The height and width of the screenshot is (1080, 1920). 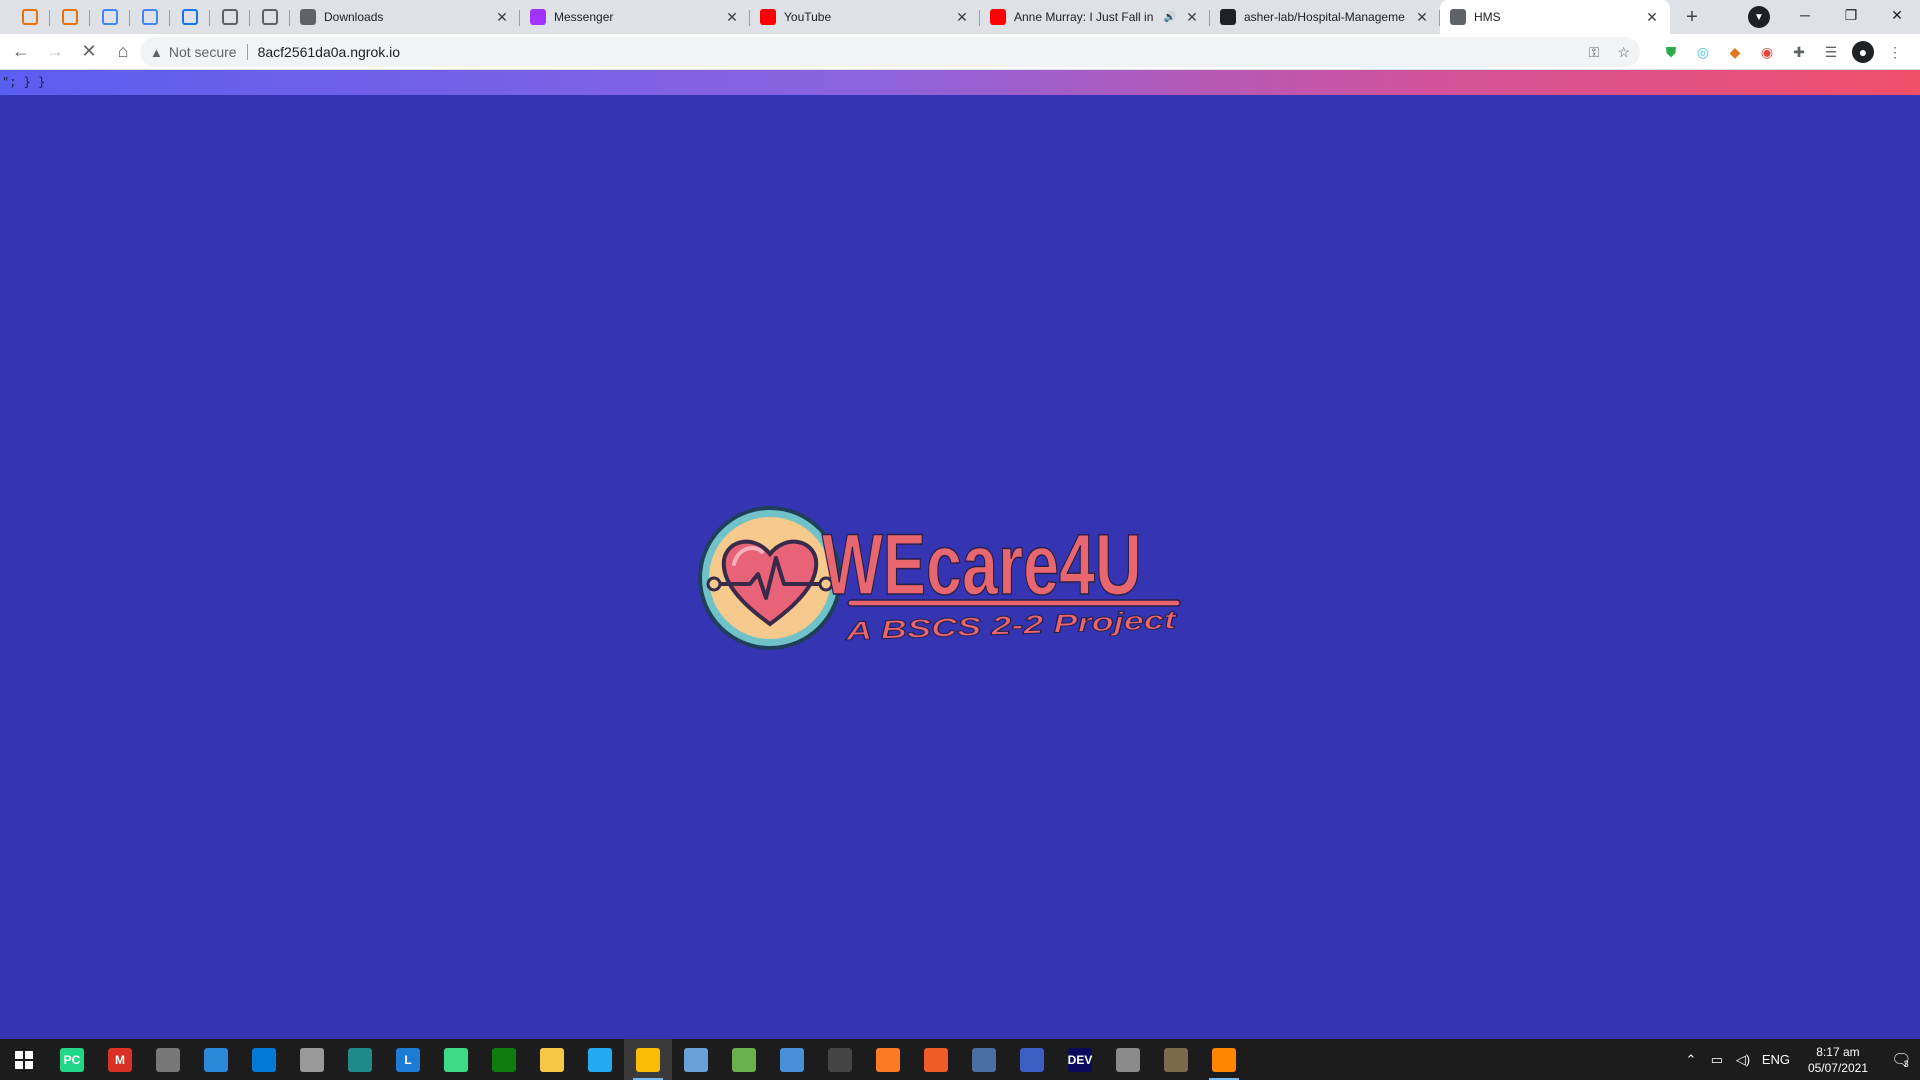 I want to click on address-bar: ▲ Not secure 8acf2561da0a.ngrok.io ⚿ ☆, so click(x=890, y=52).